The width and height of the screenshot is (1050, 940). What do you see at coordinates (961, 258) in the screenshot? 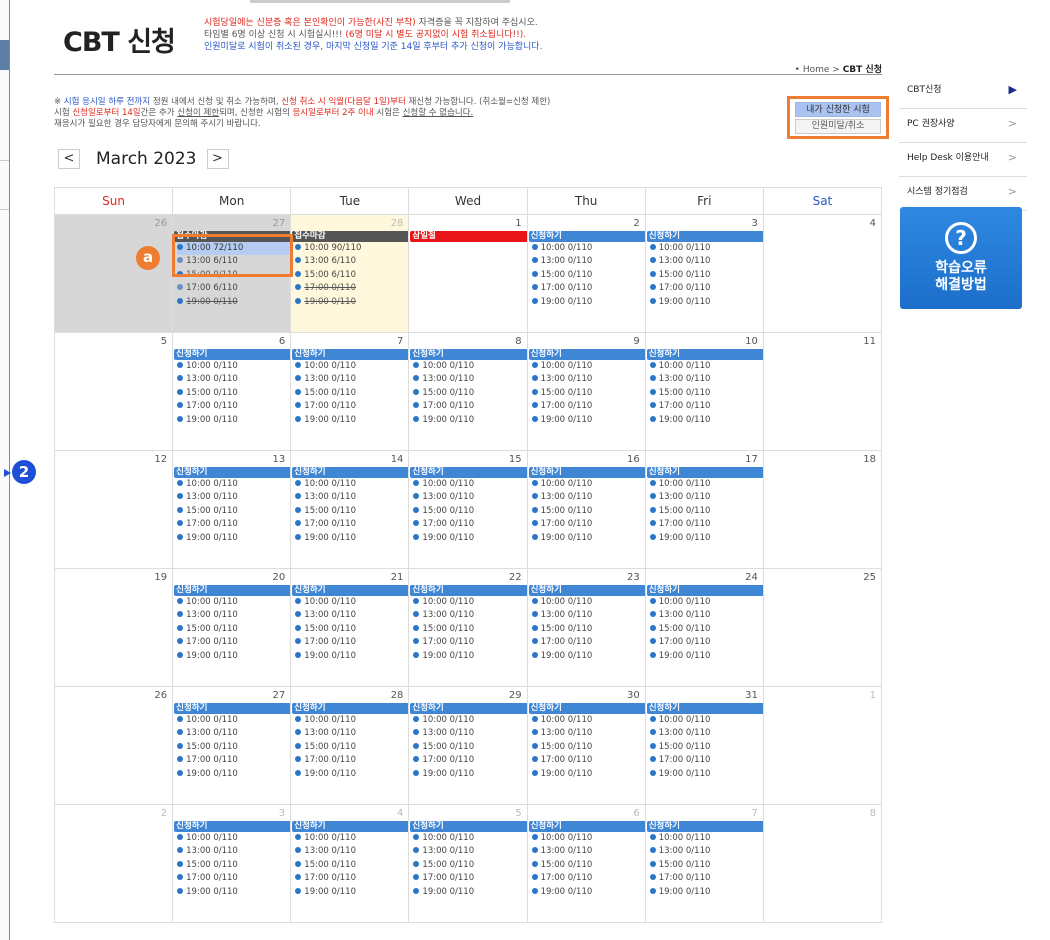
I see `learning-error-help-banner: ? 학습오류 해결방법` at bounding box center [961, 258].